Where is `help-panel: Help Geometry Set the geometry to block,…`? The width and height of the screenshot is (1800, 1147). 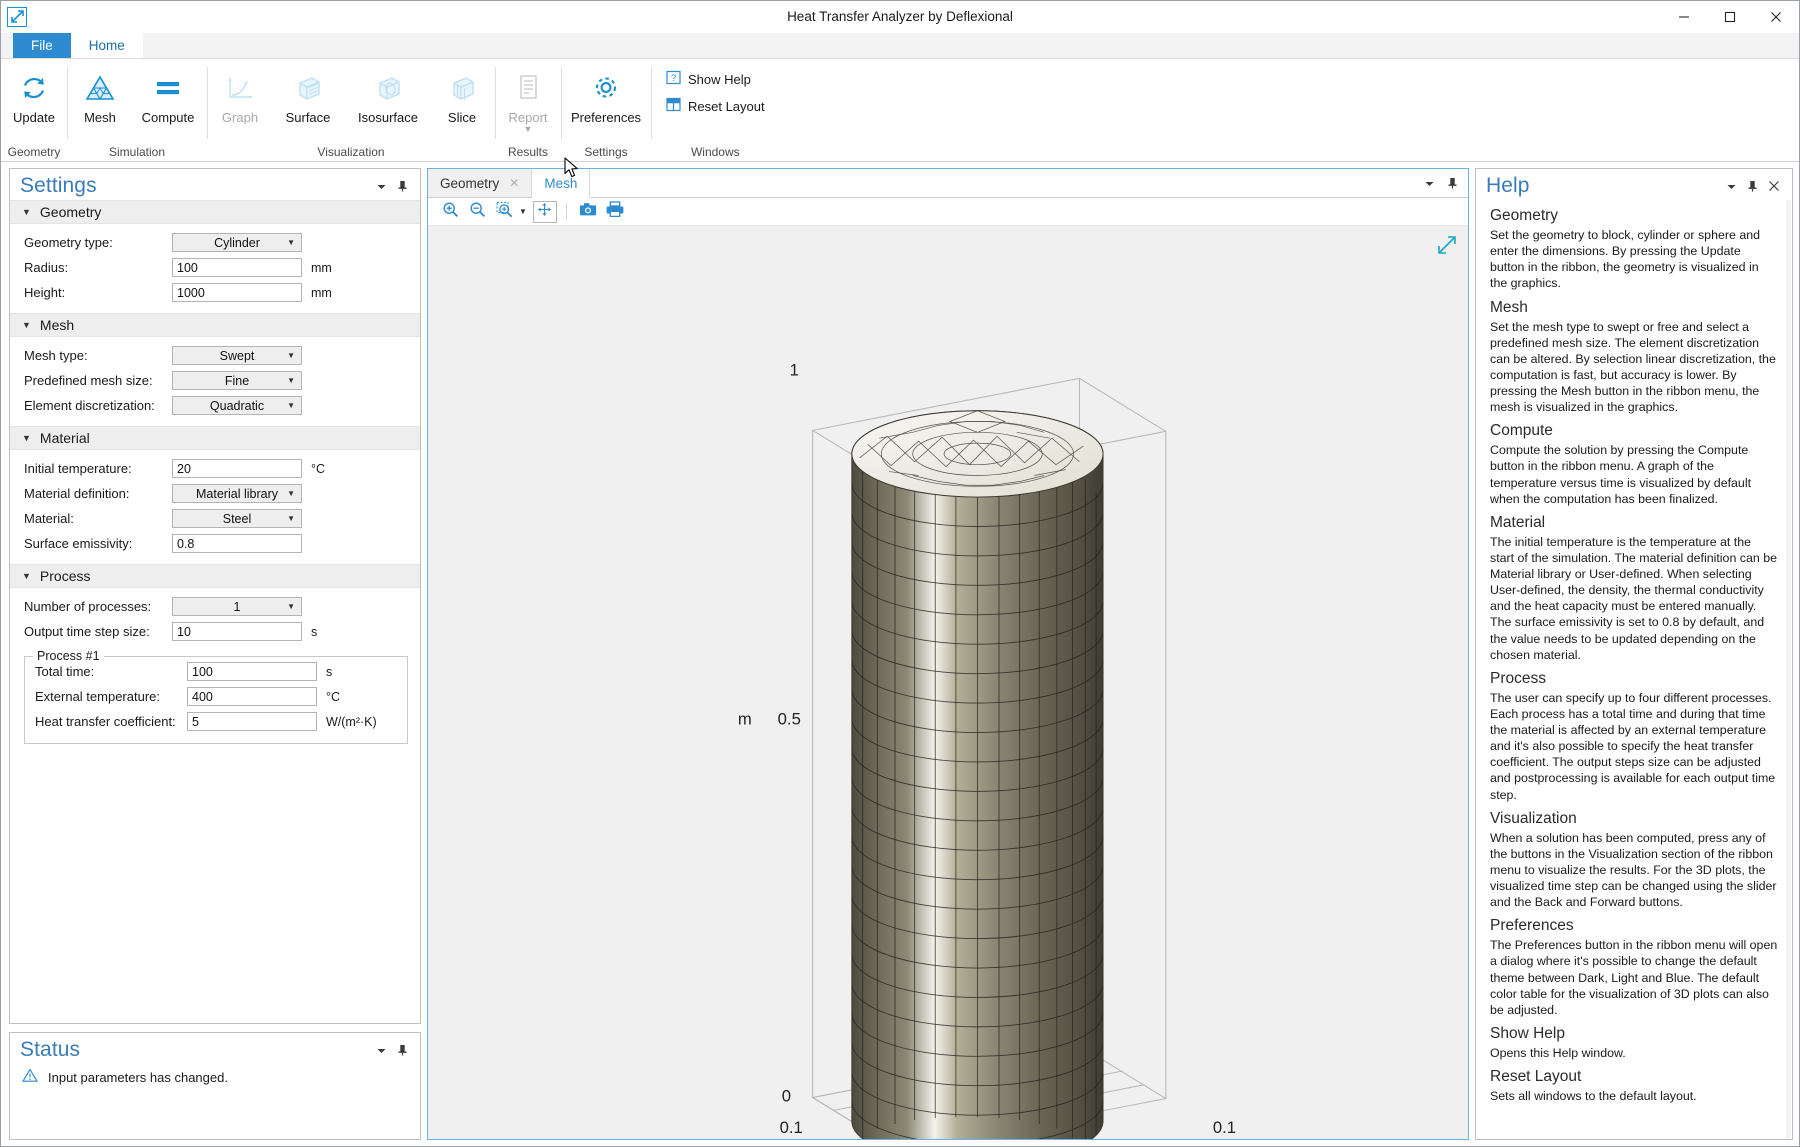
help-panel: Help Geometry Set the geometry to block,… is located at coordinates (1634, 654).